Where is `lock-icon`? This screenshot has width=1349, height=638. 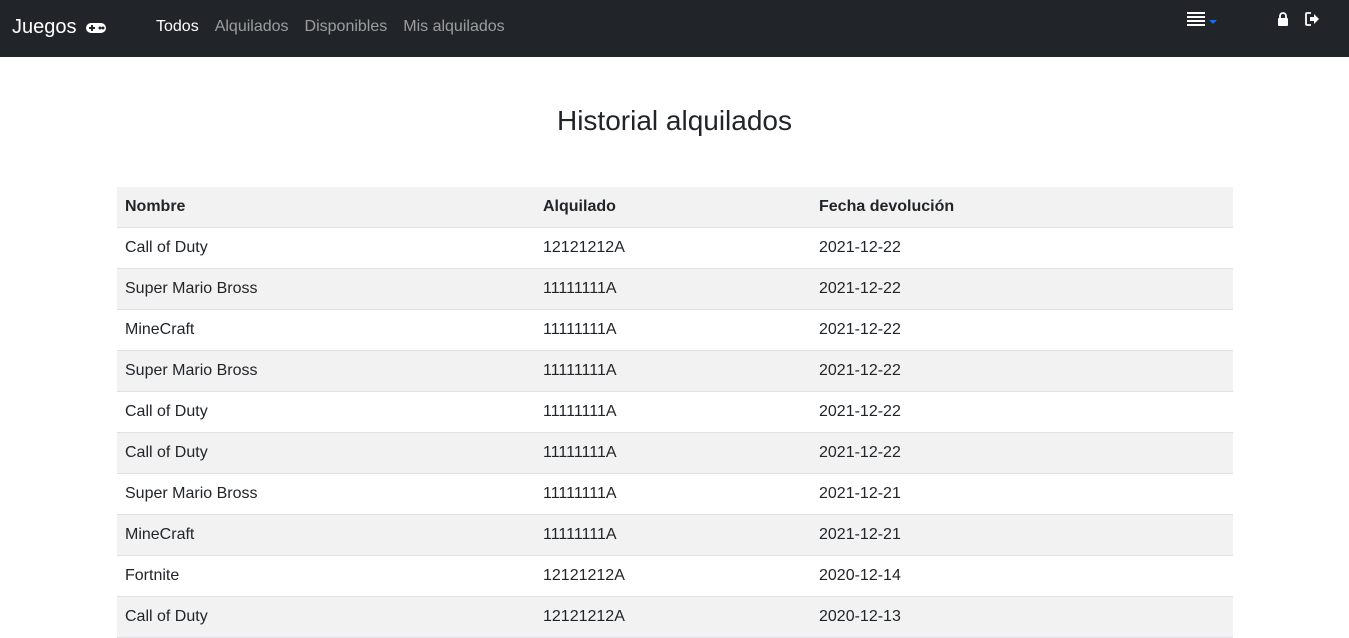 lock-icon is located at coordinates (1283, 21).